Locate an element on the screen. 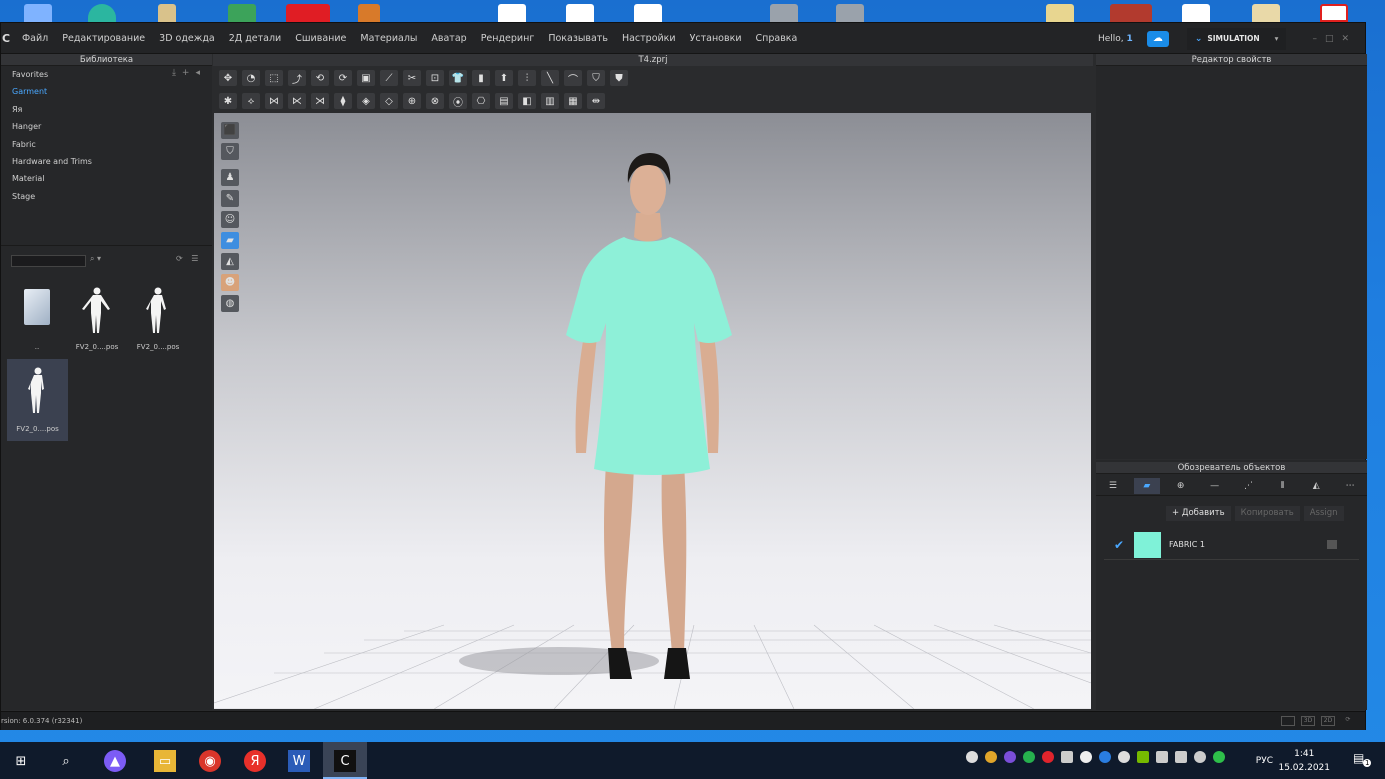 The image size is (1385, 779). strengthen-icon: ⟳ is located at coordinates (343, 78).